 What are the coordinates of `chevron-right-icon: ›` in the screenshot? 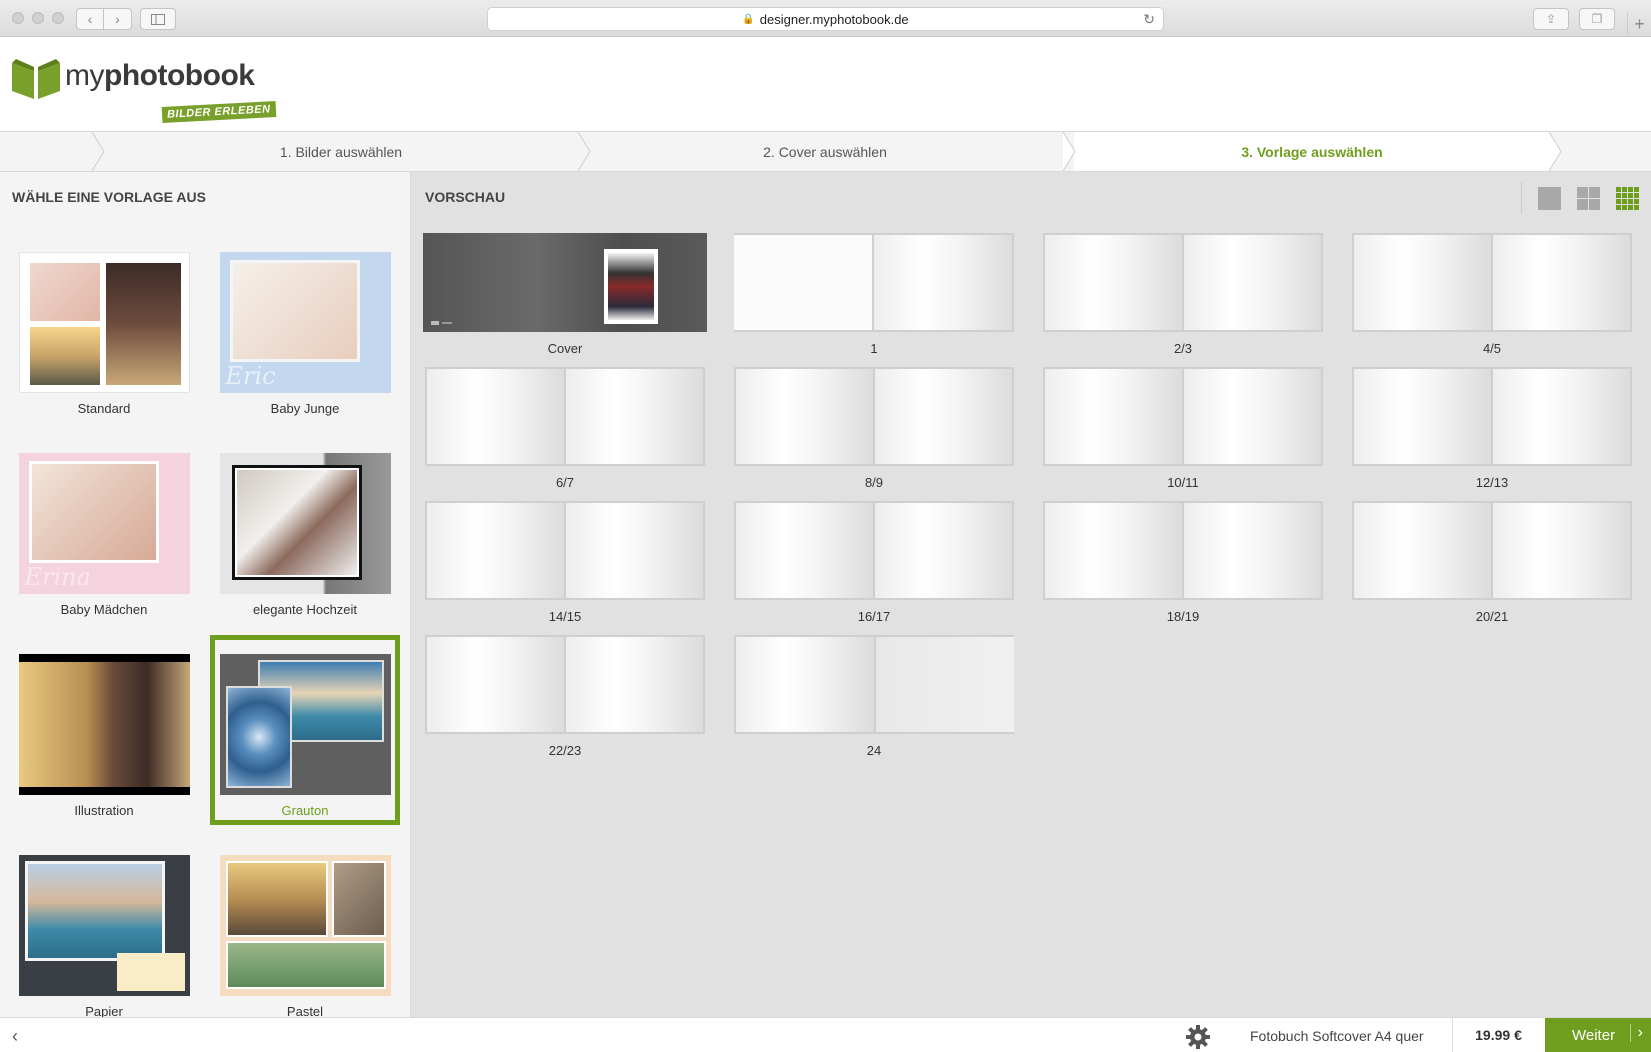 It's located at (1636, 1033).